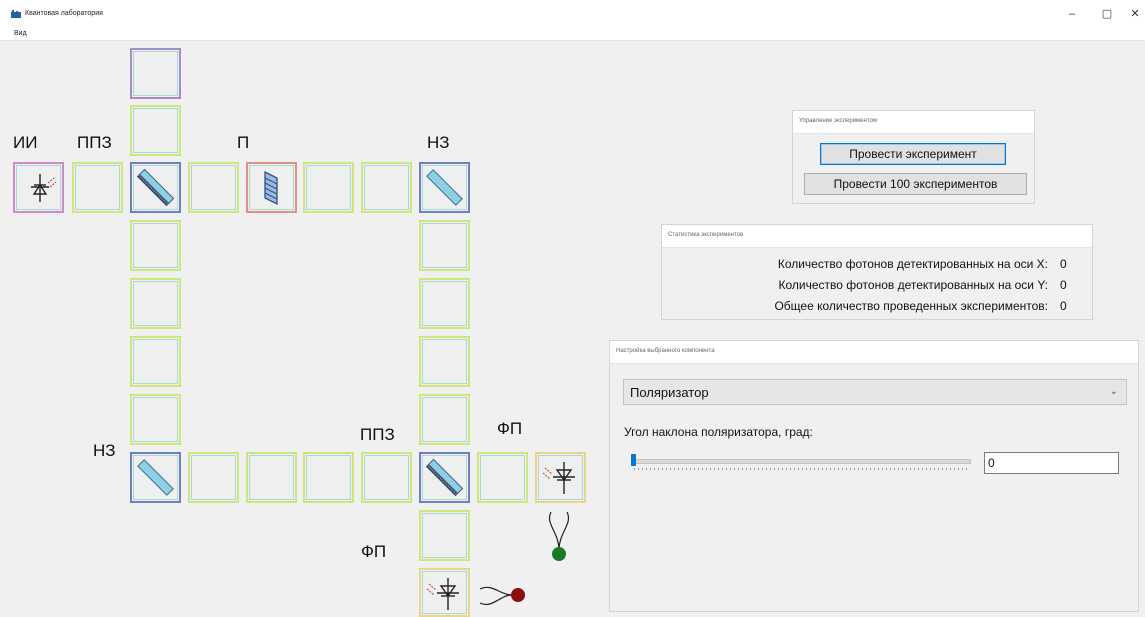 This screenshot has height=617, width=1145. Describe the element at coordinates (1063, 285) in the screenshot. I see `stat-value-y: 0` at that location.